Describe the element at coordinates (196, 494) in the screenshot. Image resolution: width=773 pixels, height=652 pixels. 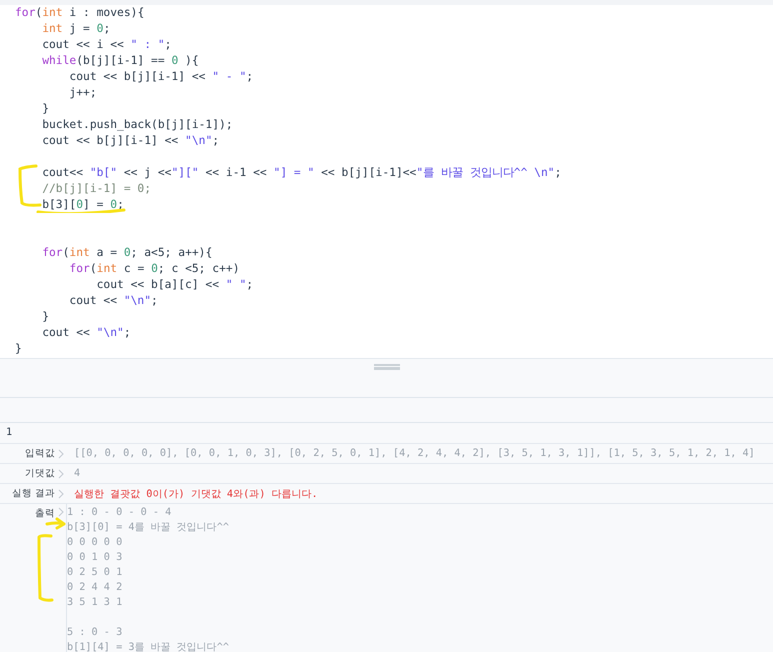
I see `row-value: 실행한 결괏값 0이(가) 기댓값 4와(과) 다릅니다.` at that location.